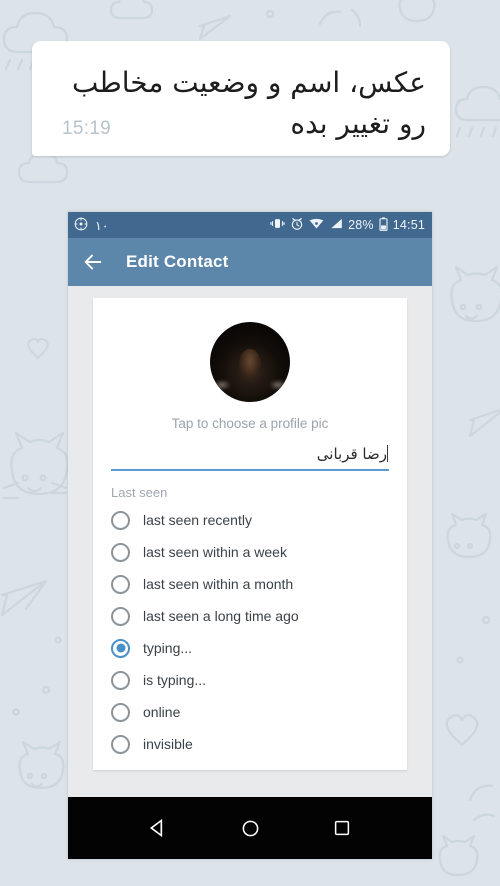 The width and height of the screenshot is (500, 886). What do you see at coordinates (250, 225) in the screenshot?
I see `android-status-bar: ۱۰ 28% 14:51` at bounding box center [250, 225].